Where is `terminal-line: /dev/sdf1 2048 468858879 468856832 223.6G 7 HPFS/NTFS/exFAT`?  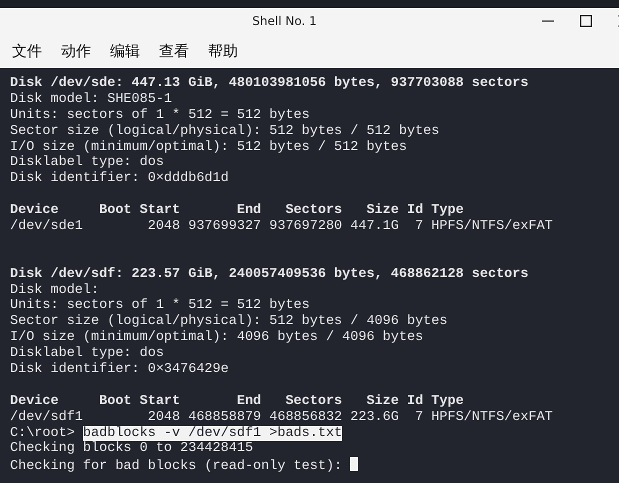
terminal-line: /dev/sdf1 2048 468858879 468856832 223.6G 7 HPFS/NTFS/exFAT is located at coordinates (281, 417).